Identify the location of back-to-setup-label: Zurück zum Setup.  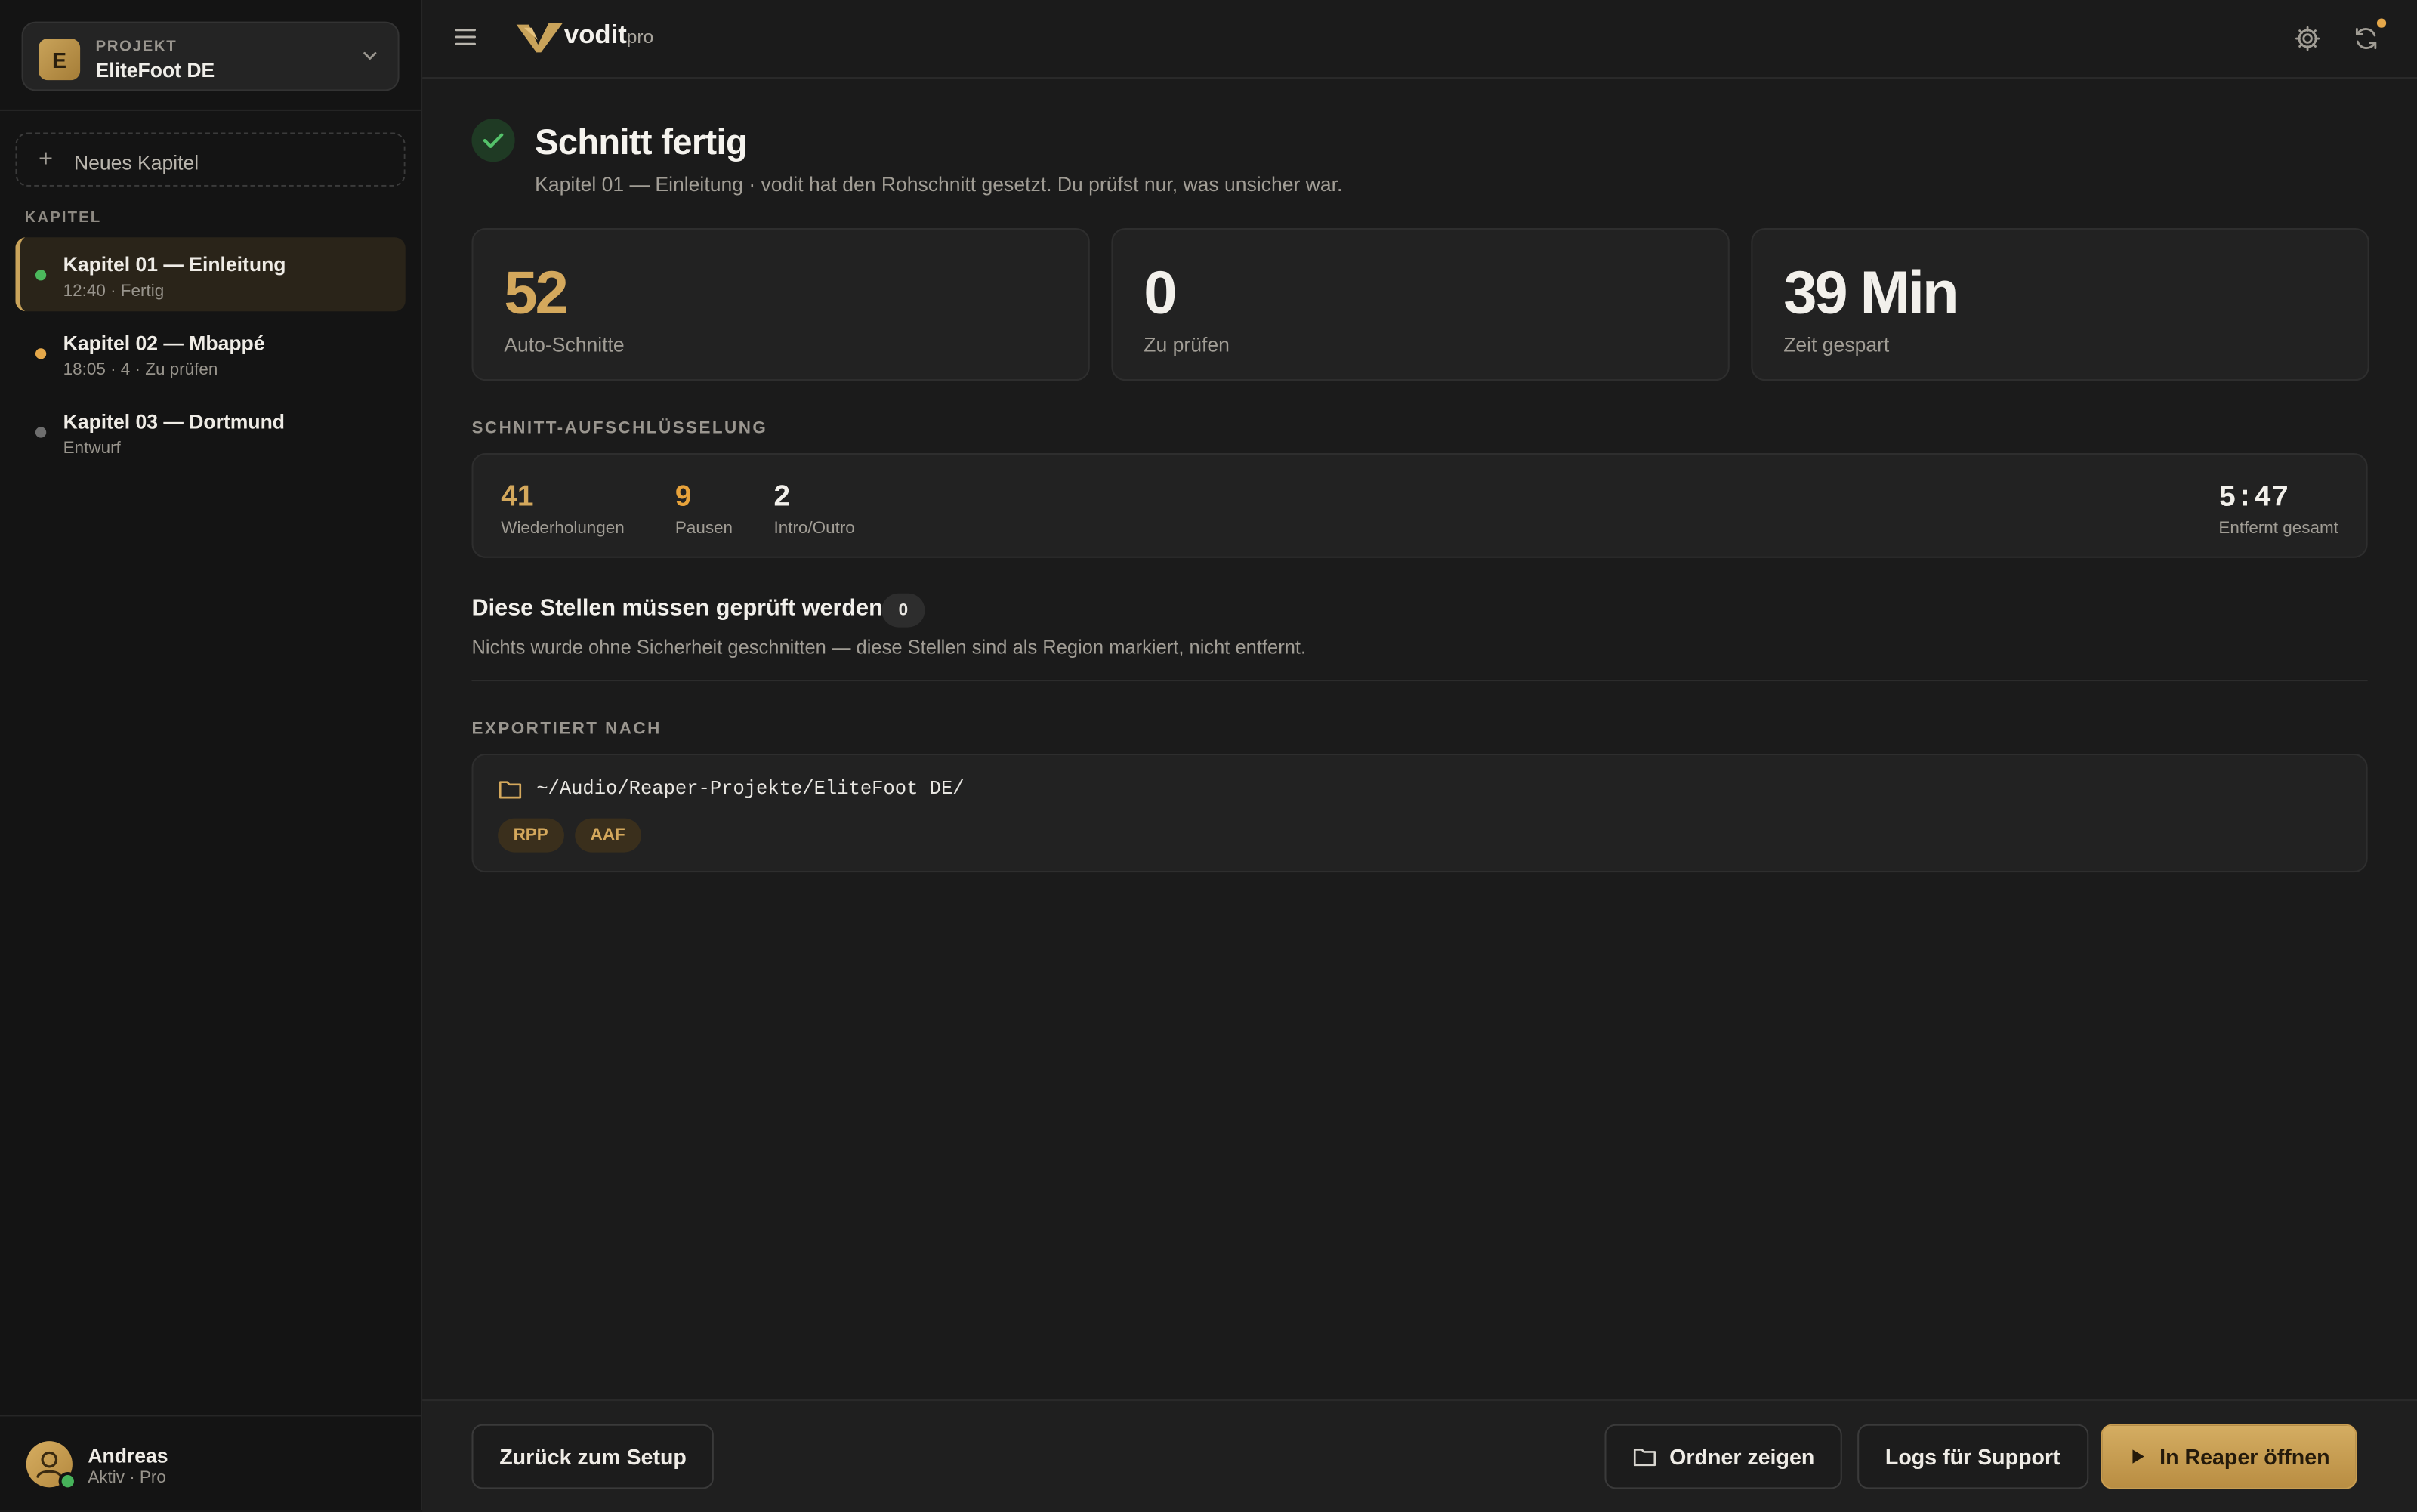
(593, 1457).